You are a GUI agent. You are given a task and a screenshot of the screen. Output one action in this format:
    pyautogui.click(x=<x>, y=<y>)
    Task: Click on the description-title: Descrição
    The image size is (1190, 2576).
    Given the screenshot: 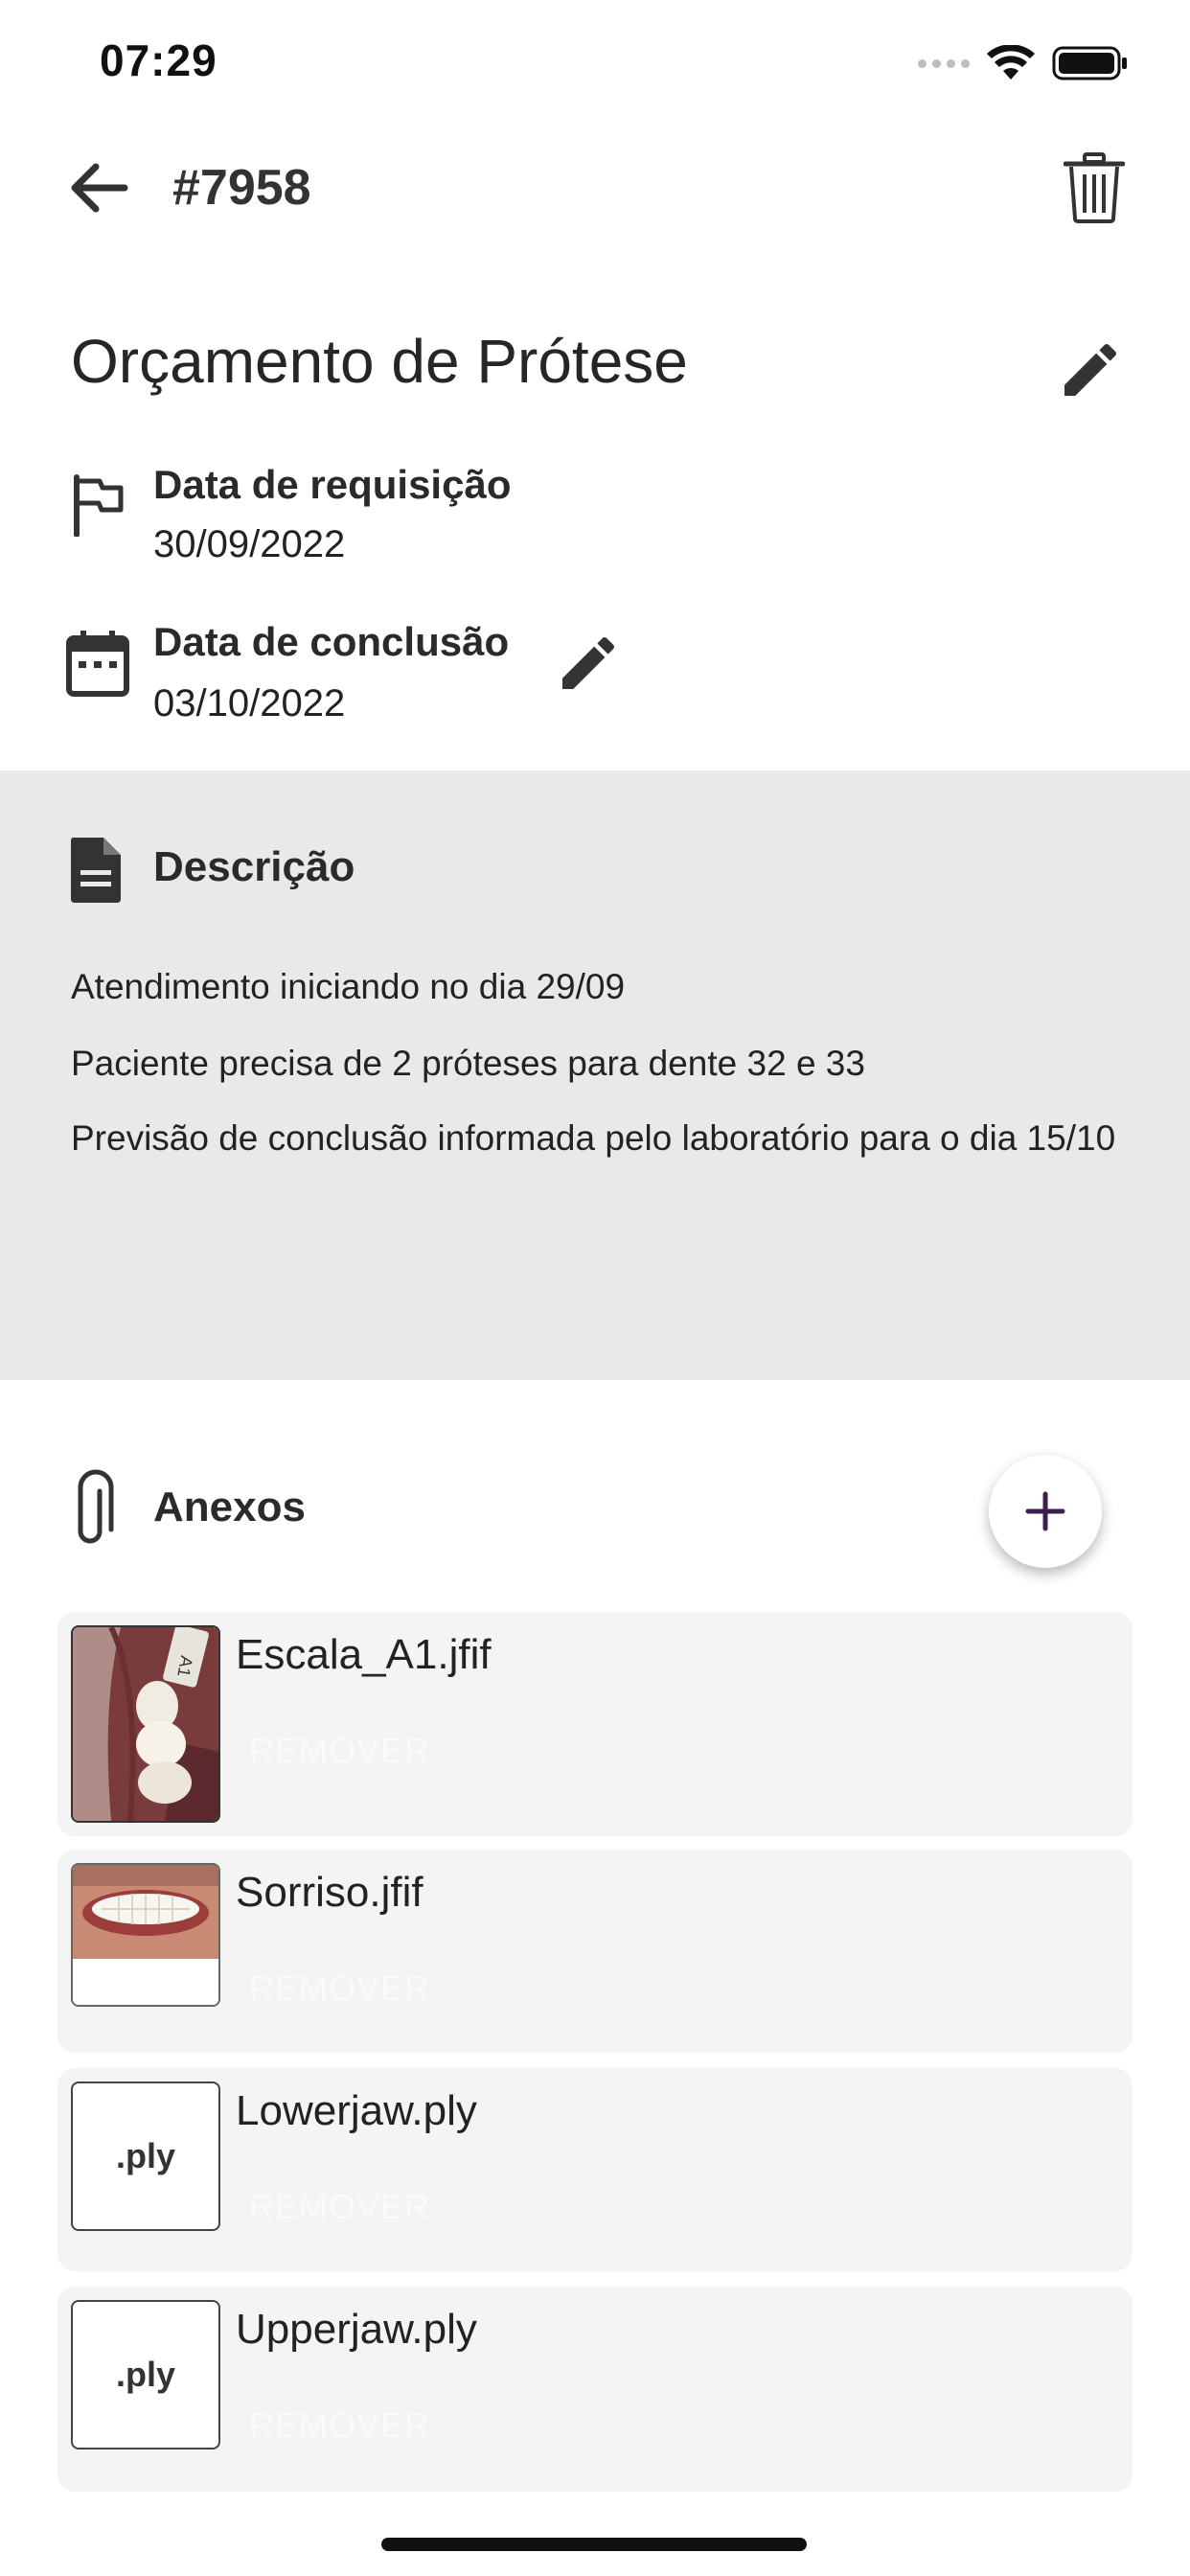 What is the action you would take?
    pyautogui.click(x=254, y=866)
    